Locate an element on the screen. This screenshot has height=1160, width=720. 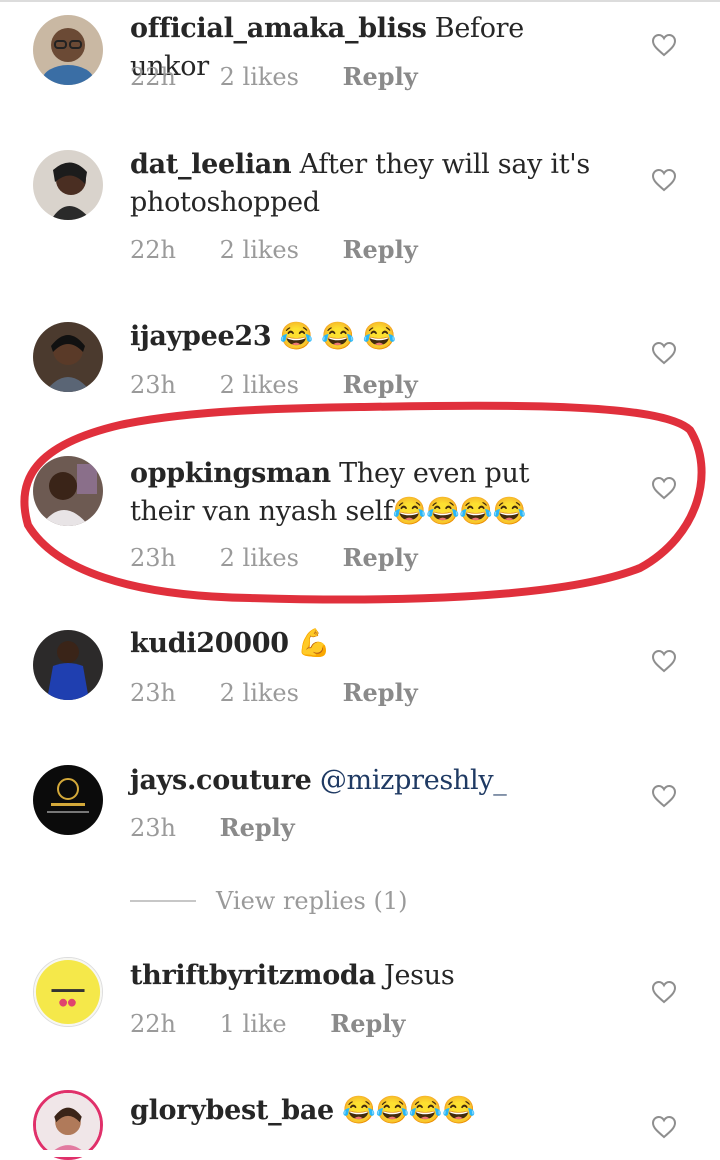
comment-username: glorybest_bae is located at coordinates (232, 1110).